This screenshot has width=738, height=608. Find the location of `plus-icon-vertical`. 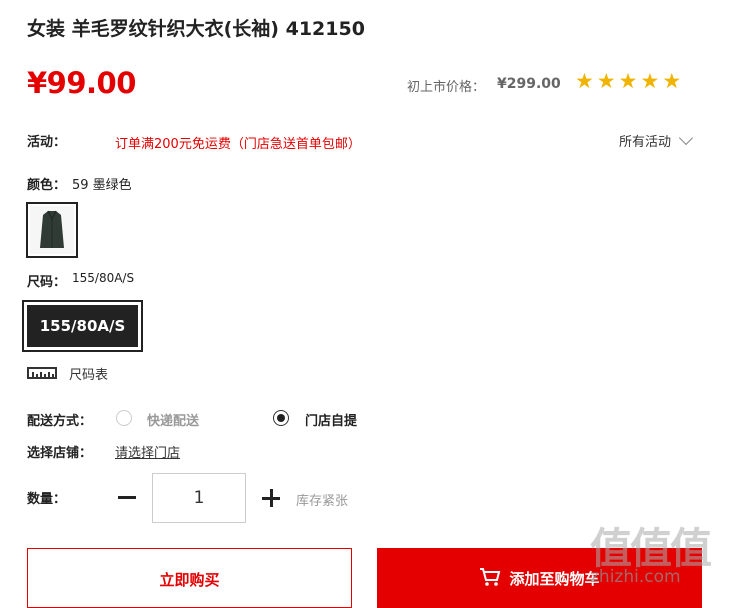

plus-icon-vertical is located at coordinates (271, 498).